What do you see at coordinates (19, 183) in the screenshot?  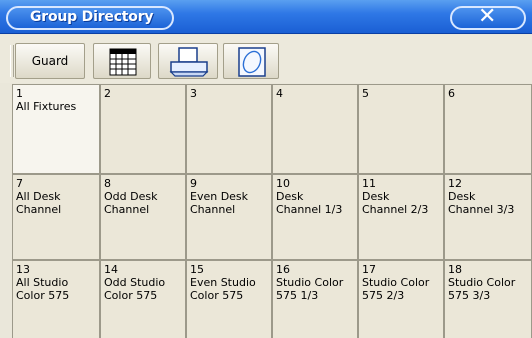 I see `group-number: 7` at bounding box center [19, 183].